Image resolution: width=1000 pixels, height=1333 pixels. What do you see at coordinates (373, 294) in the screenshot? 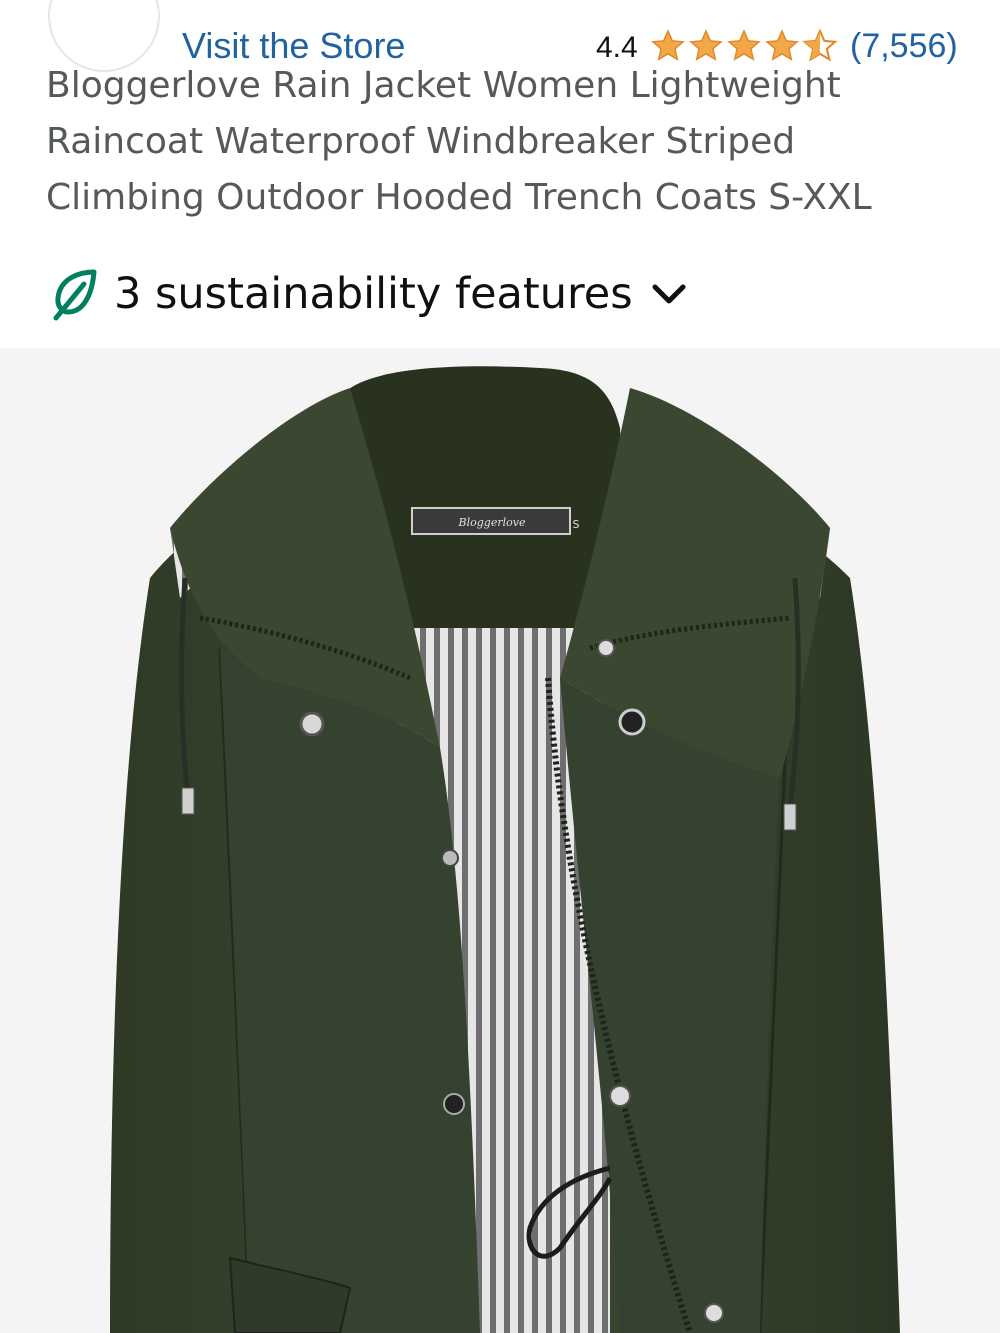
I see `sustainability-label: 3 sustainability features` at bounding box center [373, 294].